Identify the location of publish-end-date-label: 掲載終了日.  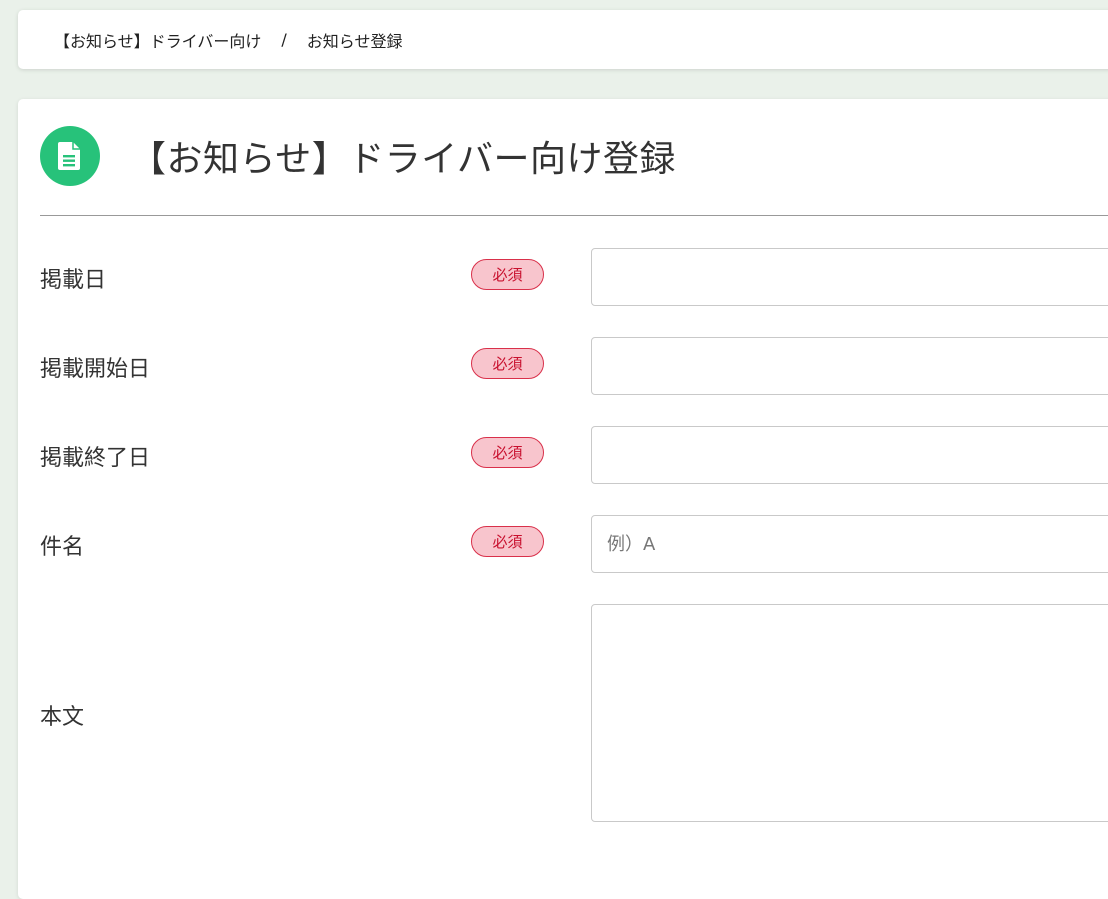
(95, 458).